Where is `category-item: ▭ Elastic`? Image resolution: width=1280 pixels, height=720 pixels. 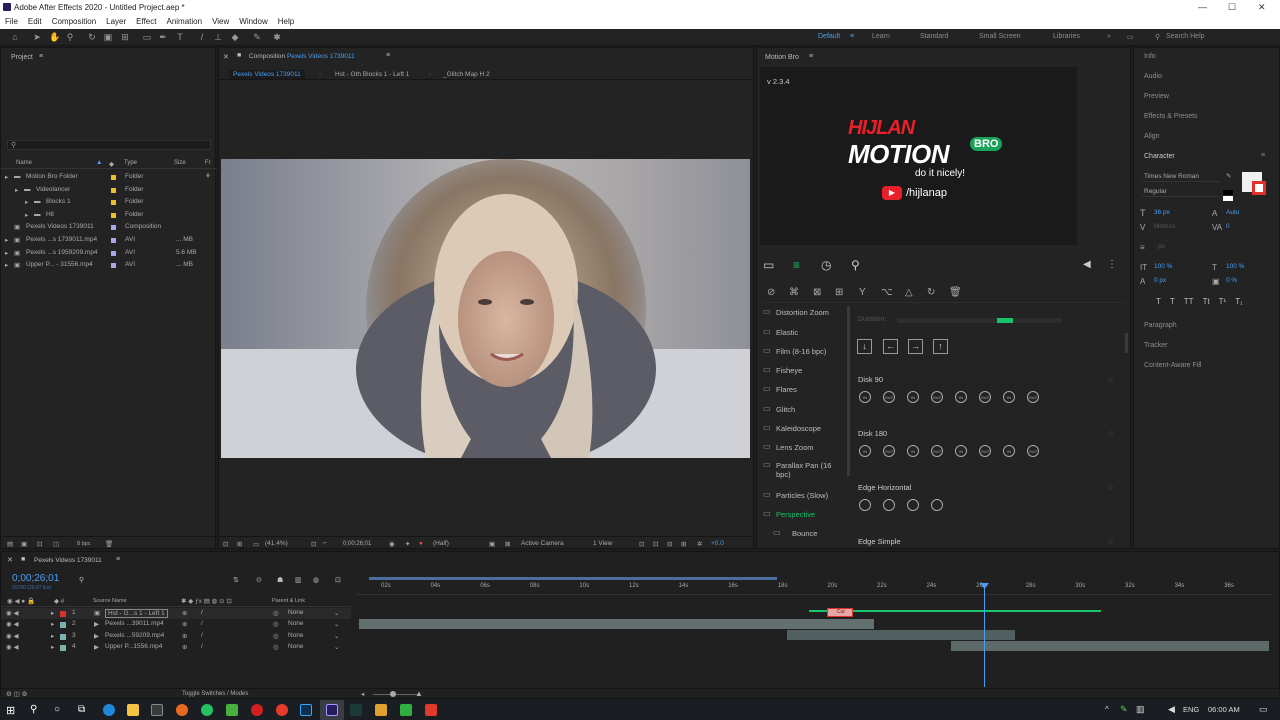 category-item: ▭ Elastic is located at coordinates (803, 333).